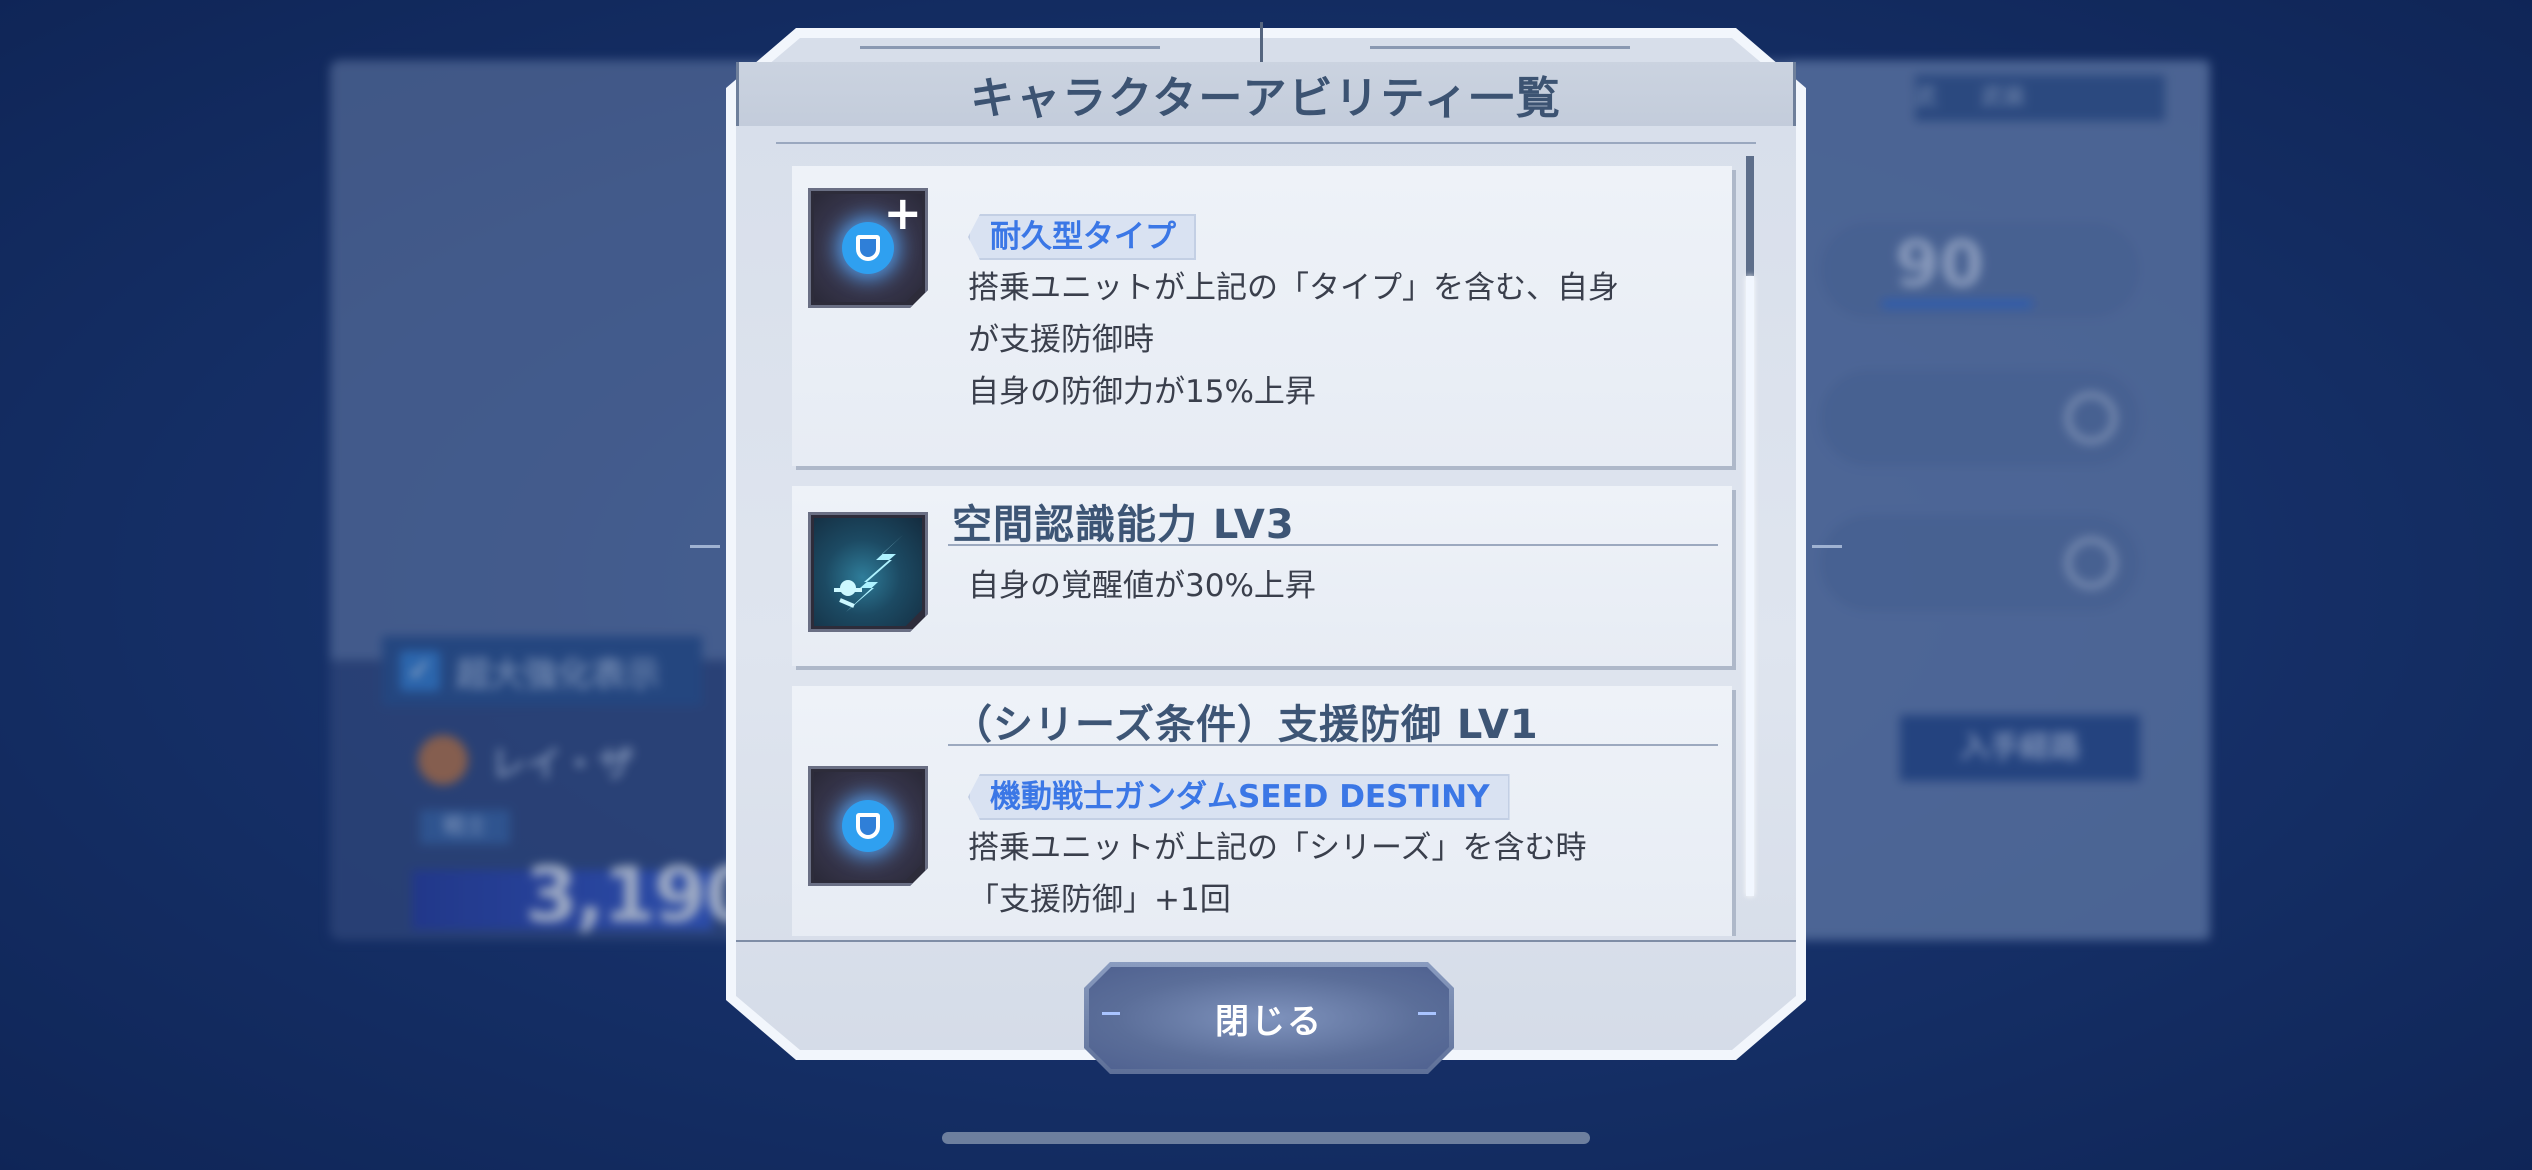 This screenshot has width=2532, height=1170. I want to click on ability-card: 空間認識能力 LV3 自身の覚醒値が30%上昇, so click(1262, 576).